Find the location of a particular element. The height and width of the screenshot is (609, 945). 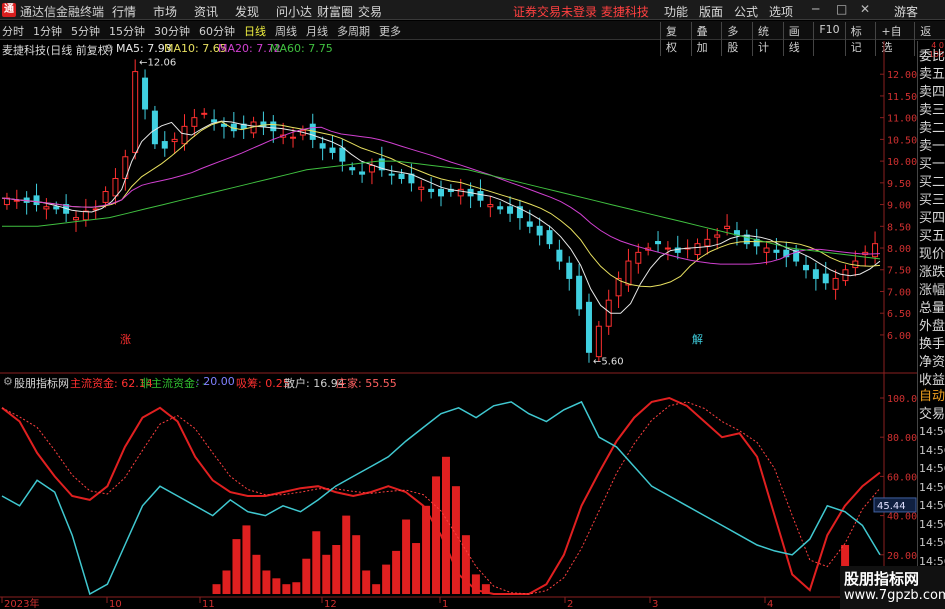

dealer-value: 庄家: 55.55 is located at coordinates (366, 383).